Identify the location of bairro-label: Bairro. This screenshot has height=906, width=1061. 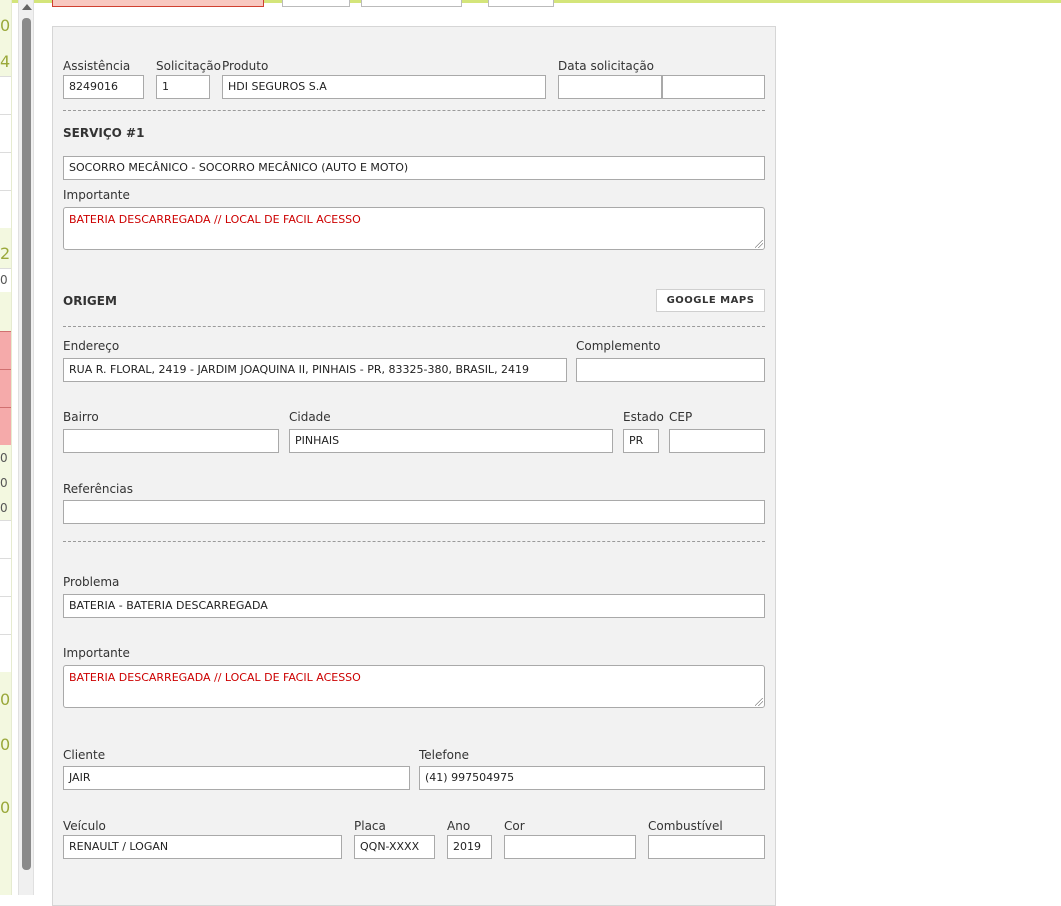
(81, 417).